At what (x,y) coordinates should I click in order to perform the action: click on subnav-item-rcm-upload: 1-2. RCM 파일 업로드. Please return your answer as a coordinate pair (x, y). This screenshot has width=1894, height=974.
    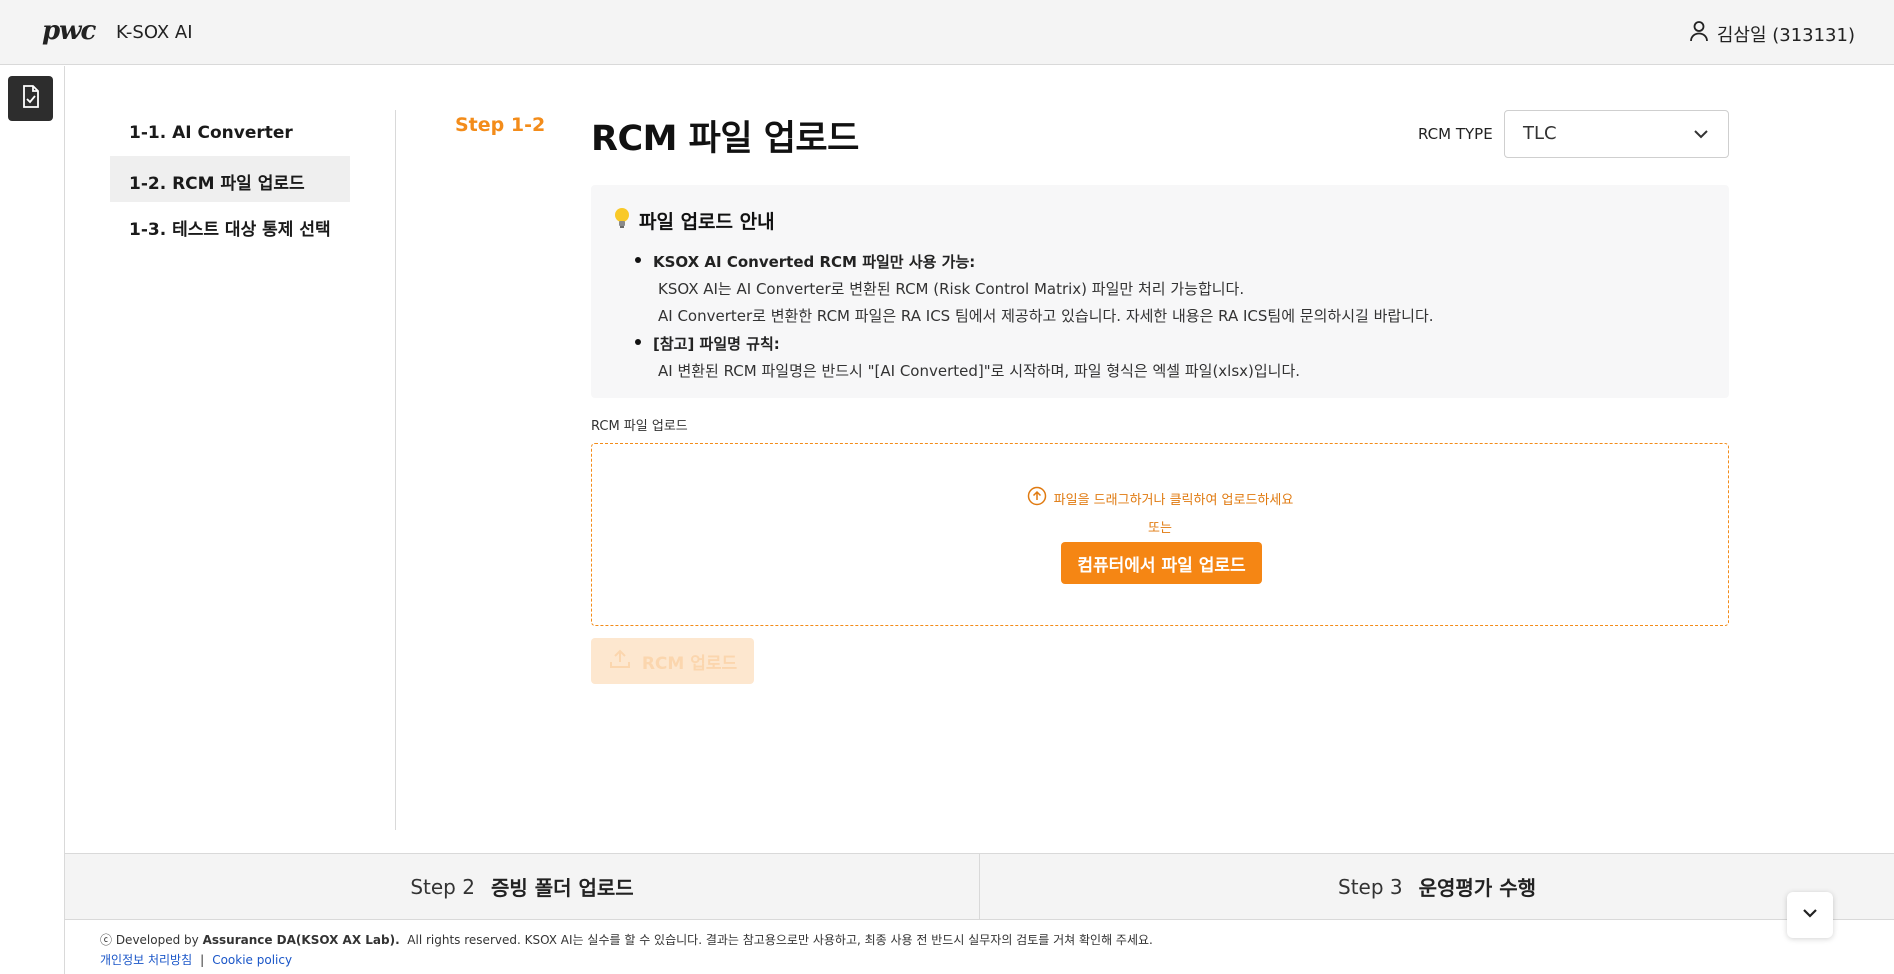
    Looking at the image, I should click on (230, 179).